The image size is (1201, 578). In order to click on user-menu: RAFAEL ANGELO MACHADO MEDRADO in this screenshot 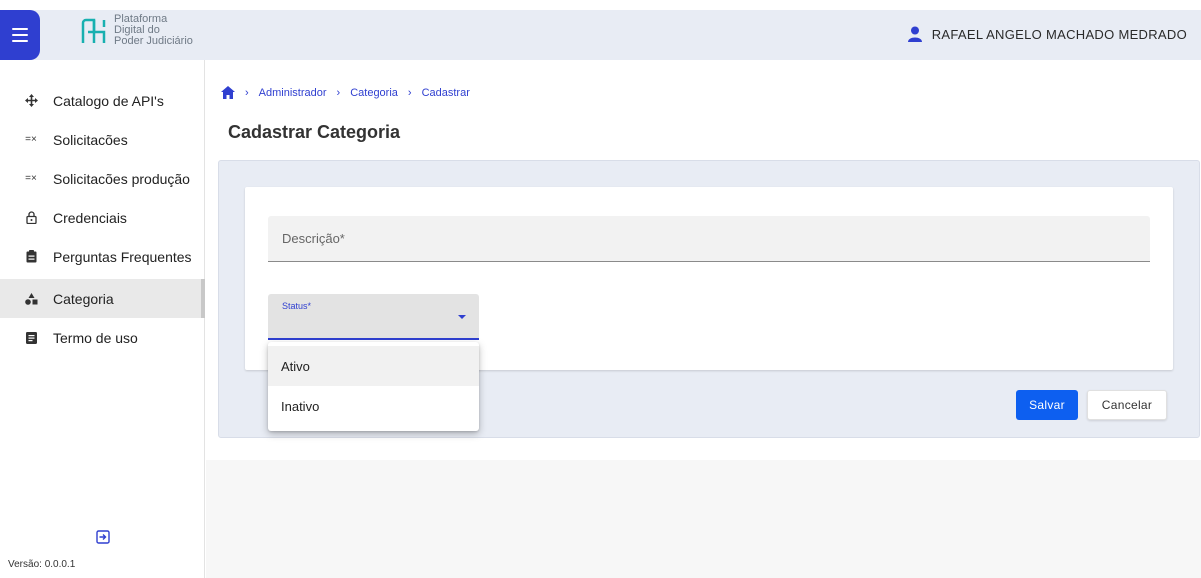, I will do `click(1047, 34)`.